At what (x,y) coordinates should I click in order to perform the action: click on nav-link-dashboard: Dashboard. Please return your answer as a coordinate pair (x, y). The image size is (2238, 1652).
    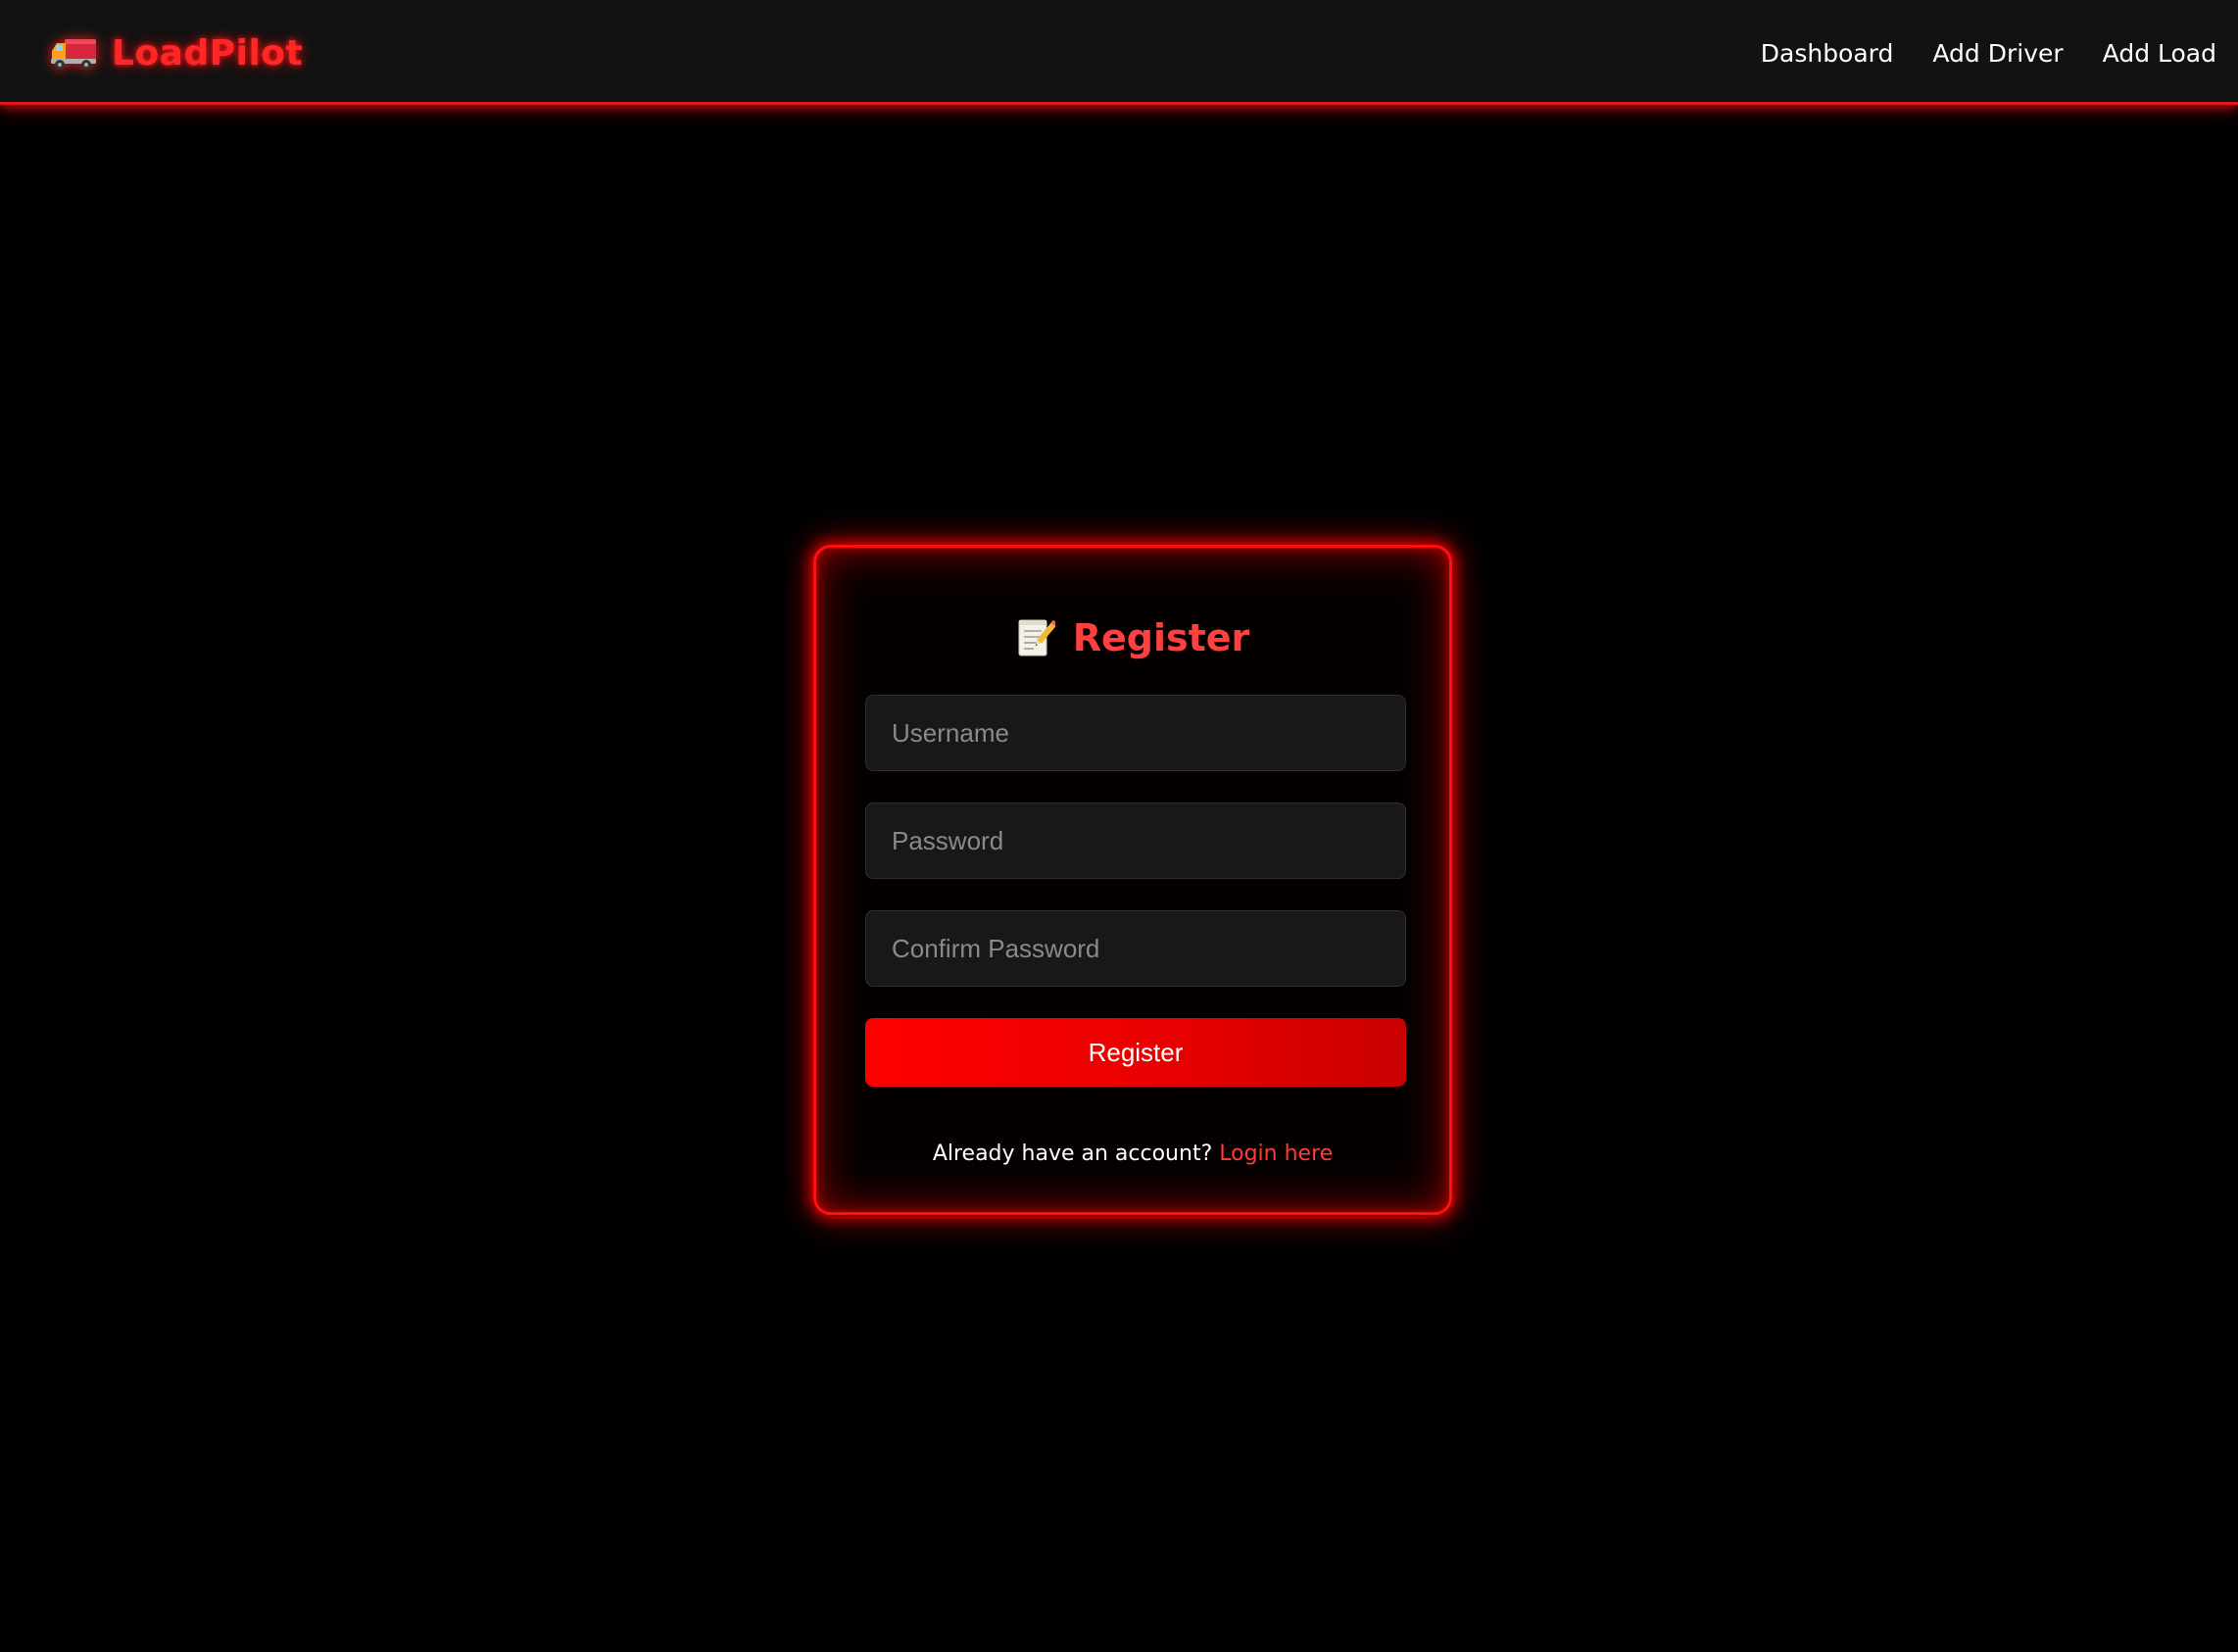
    Looking at the image, I should click on (1827, 54).